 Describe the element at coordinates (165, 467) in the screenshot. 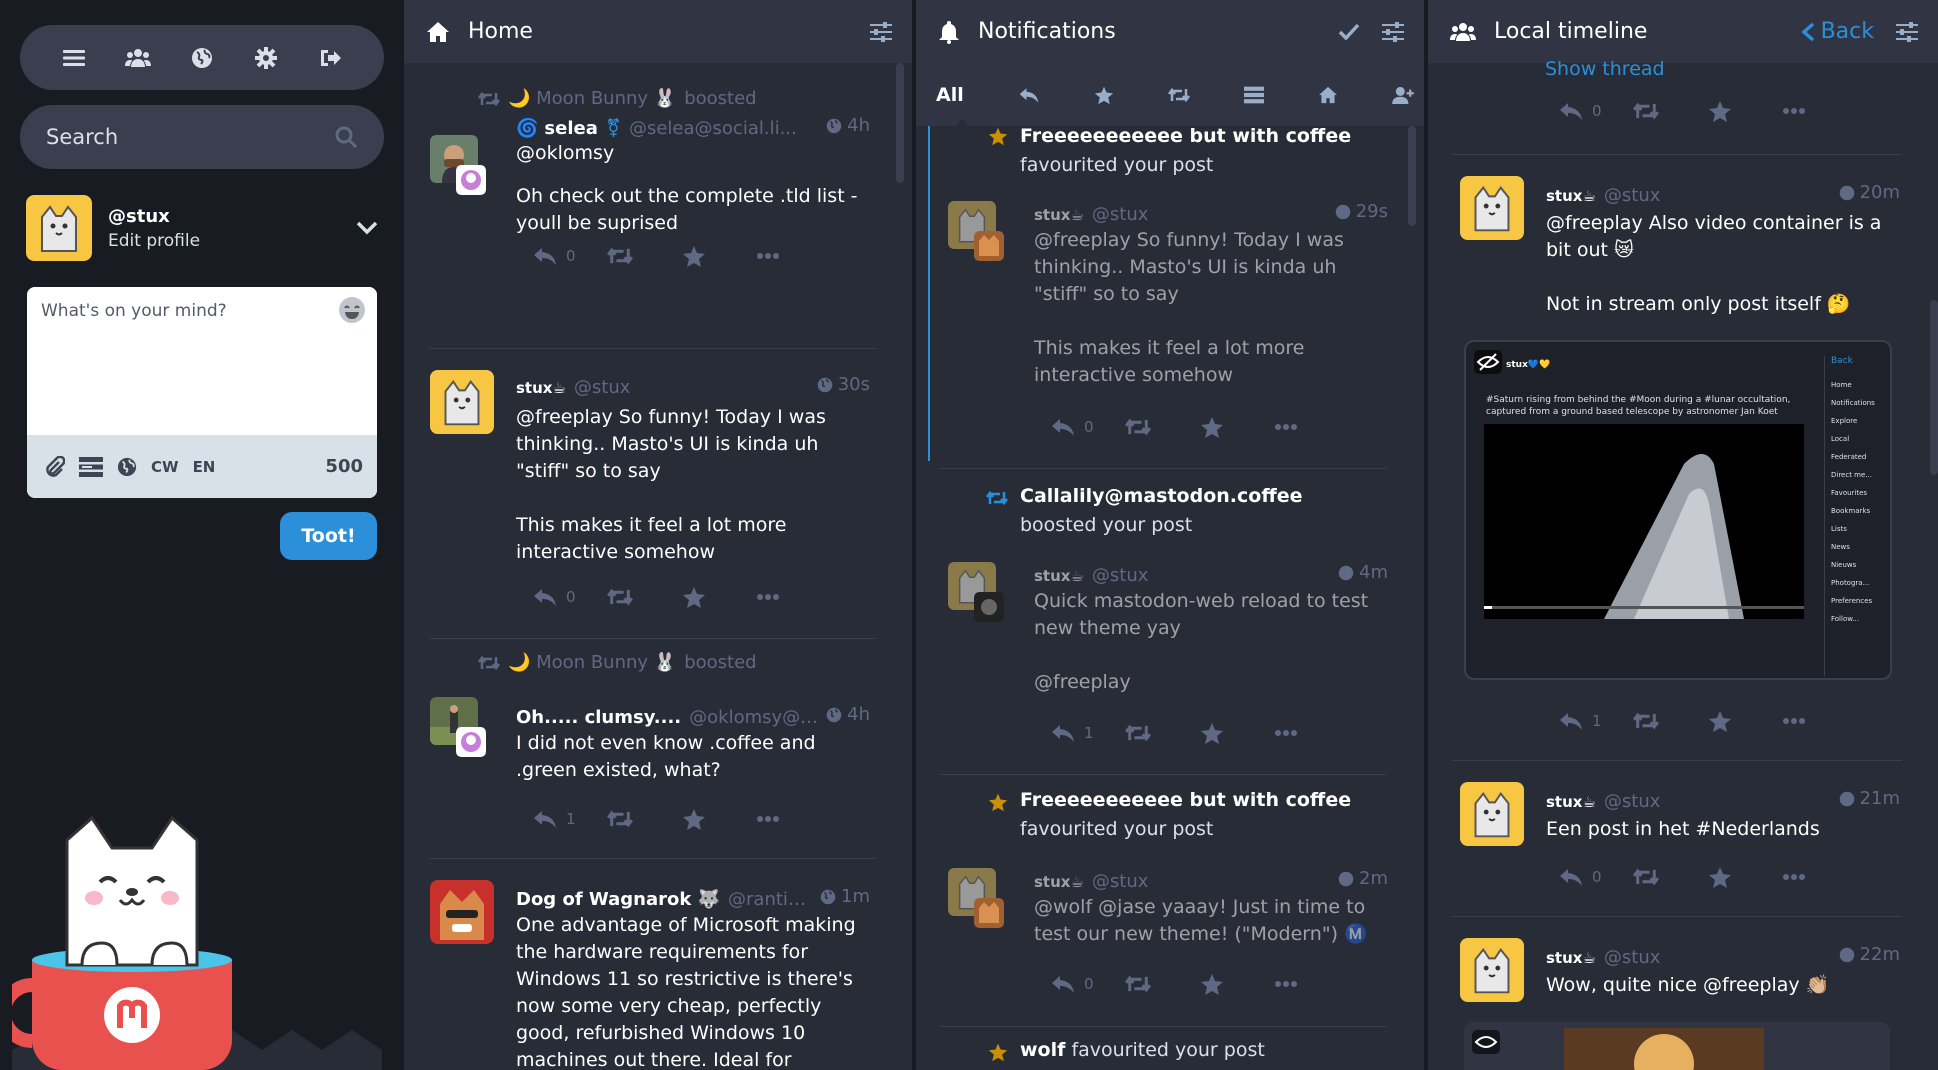

I see `content-warning-button: CW` at that location.